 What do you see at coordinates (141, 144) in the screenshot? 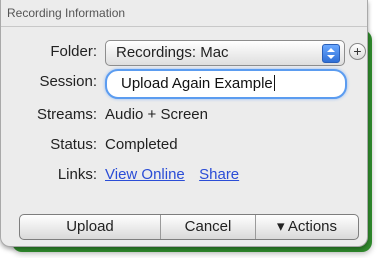
I see `status-value: Completed` at bounding box center [141, 144].